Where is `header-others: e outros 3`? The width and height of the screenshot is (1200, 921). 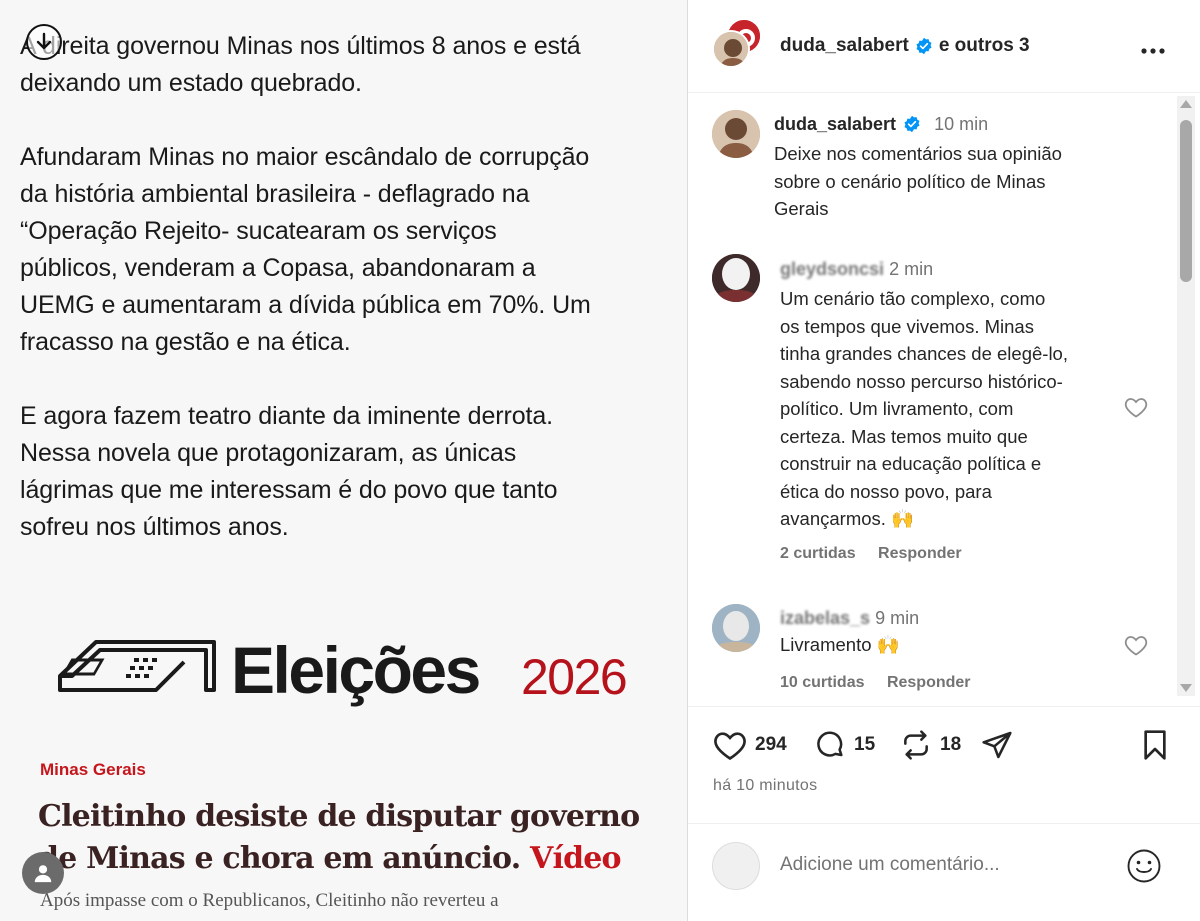 header-others: e outros 3 is located at coordinates (984, 46).